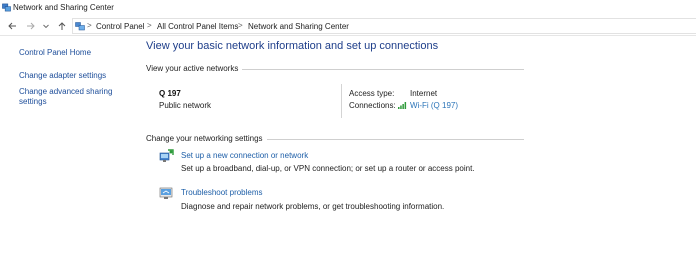 Image resolution: width=696 pixels, height=266 pixels. What do you see at coordinates (62, 76) in the screenshot?
I see `sidebar-item-adapter-settings: Change adapter settings` at bounding box center [62, 76].